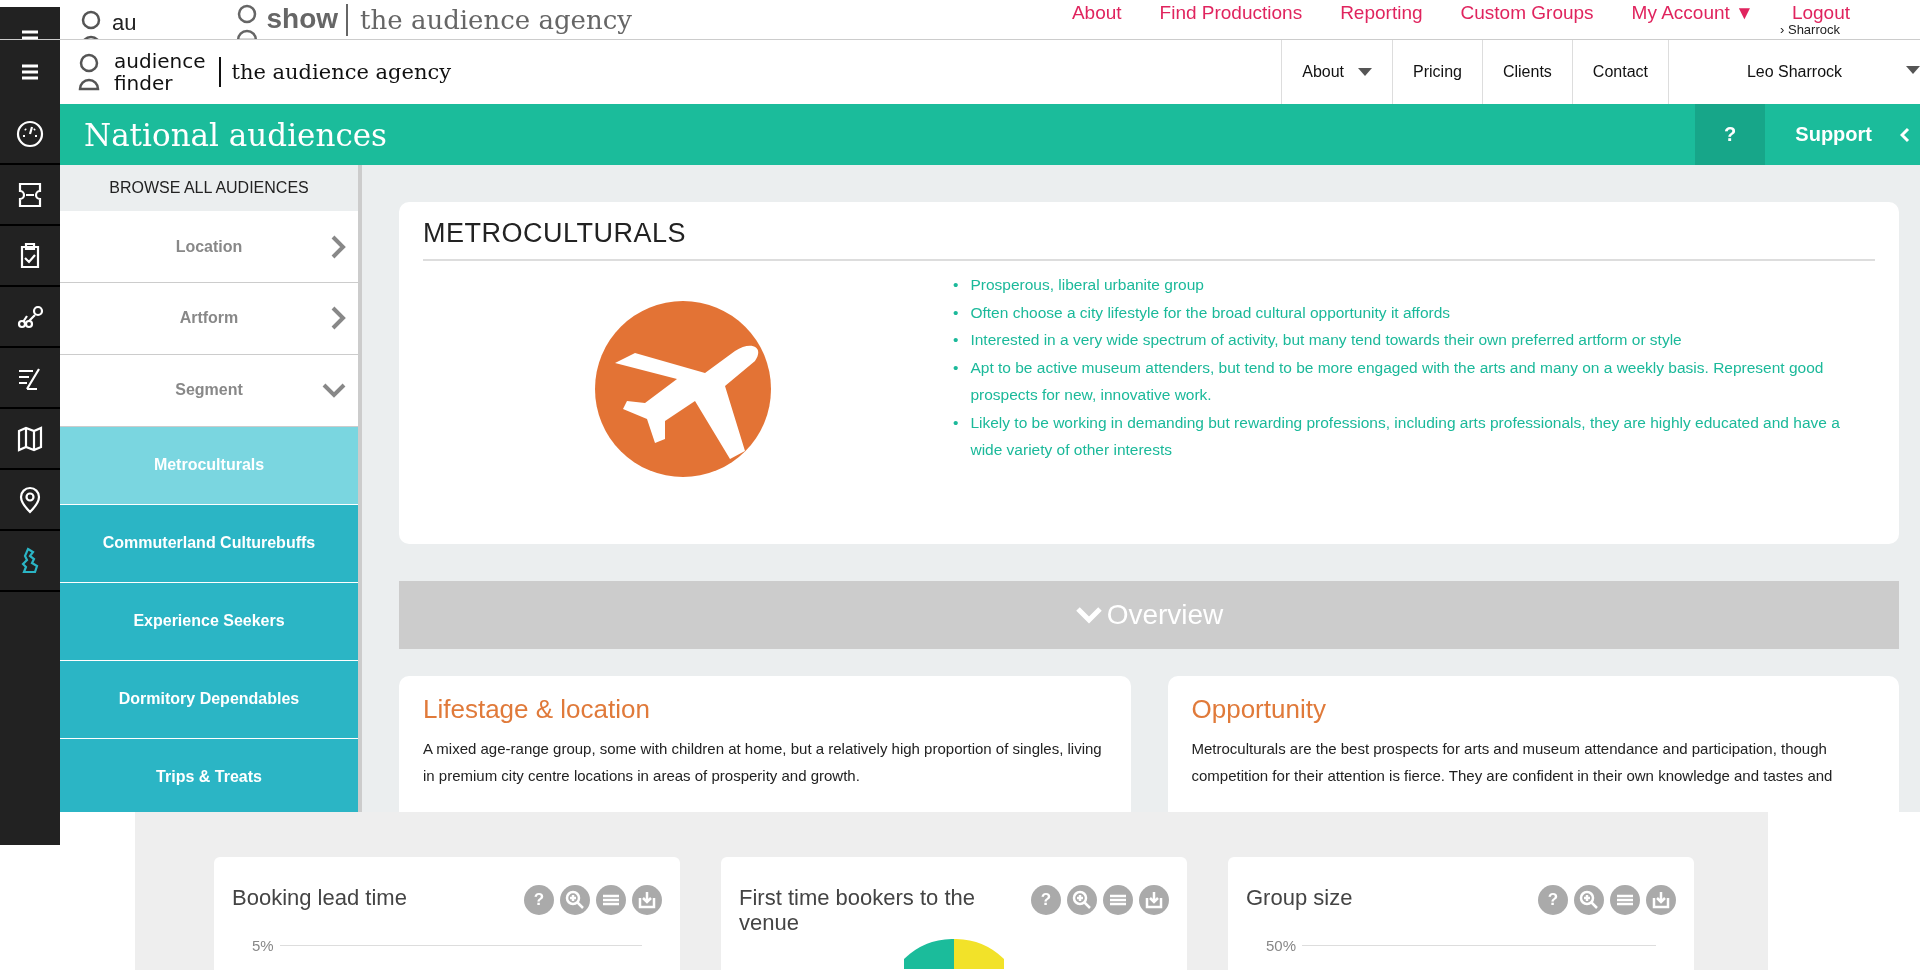 Image resolution: width=1920 pixels, height=970 pixels. Describe the element at coordinates (209, 390) in the screenshot. I see `filter-item: Segment` at that location.